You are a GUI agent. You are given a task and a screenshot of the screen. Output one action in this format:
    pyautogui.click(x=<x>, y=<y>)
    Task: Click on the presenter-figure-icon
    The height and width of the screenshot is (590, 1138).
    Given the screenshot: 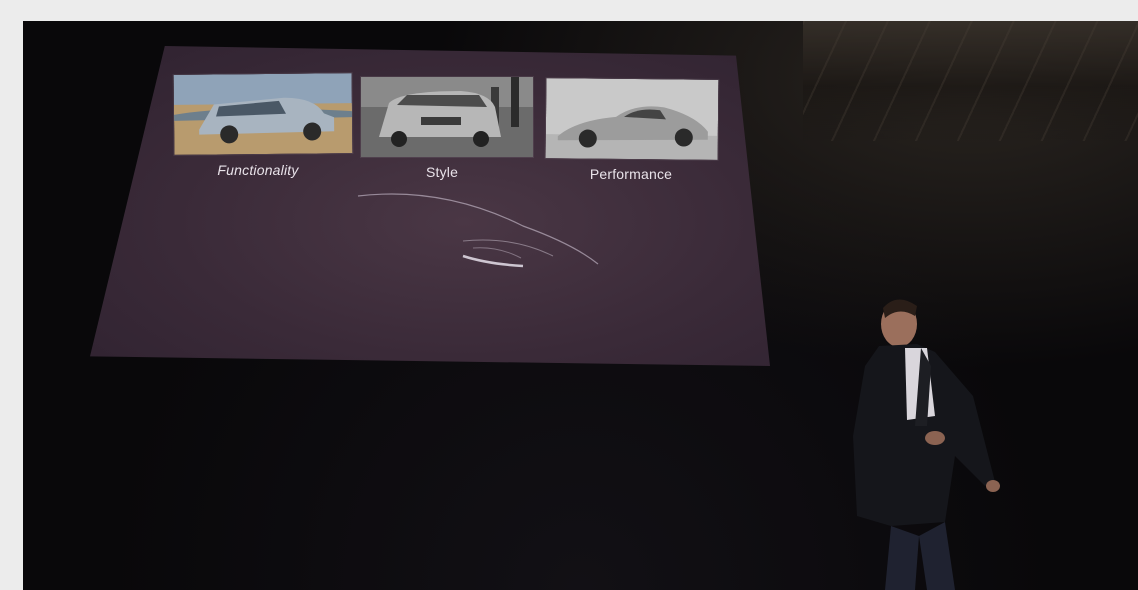 What is the action you would take?
    pyautogui.click(x=926, y=444)
    